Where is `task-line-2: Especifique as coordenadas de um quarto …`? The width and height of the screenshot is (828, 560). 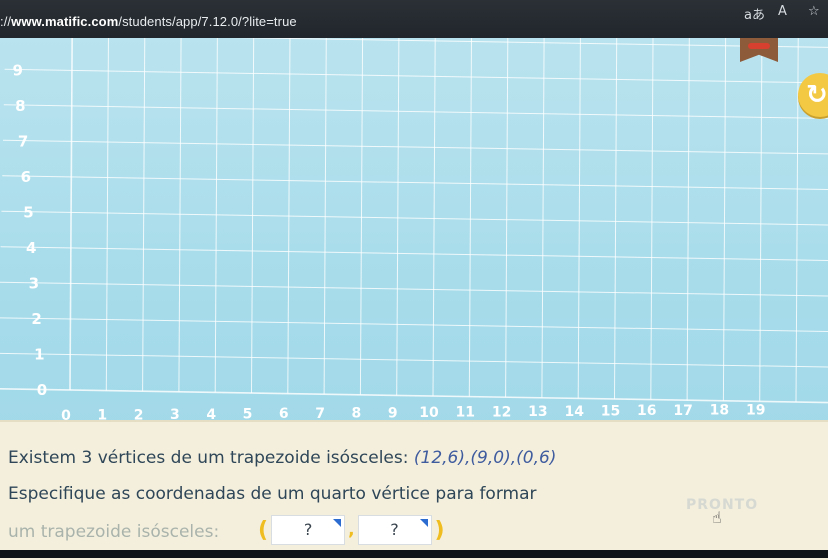
task-line-2: Especifique as coordenadas de um quarto … is located at coordinates (272, 494).